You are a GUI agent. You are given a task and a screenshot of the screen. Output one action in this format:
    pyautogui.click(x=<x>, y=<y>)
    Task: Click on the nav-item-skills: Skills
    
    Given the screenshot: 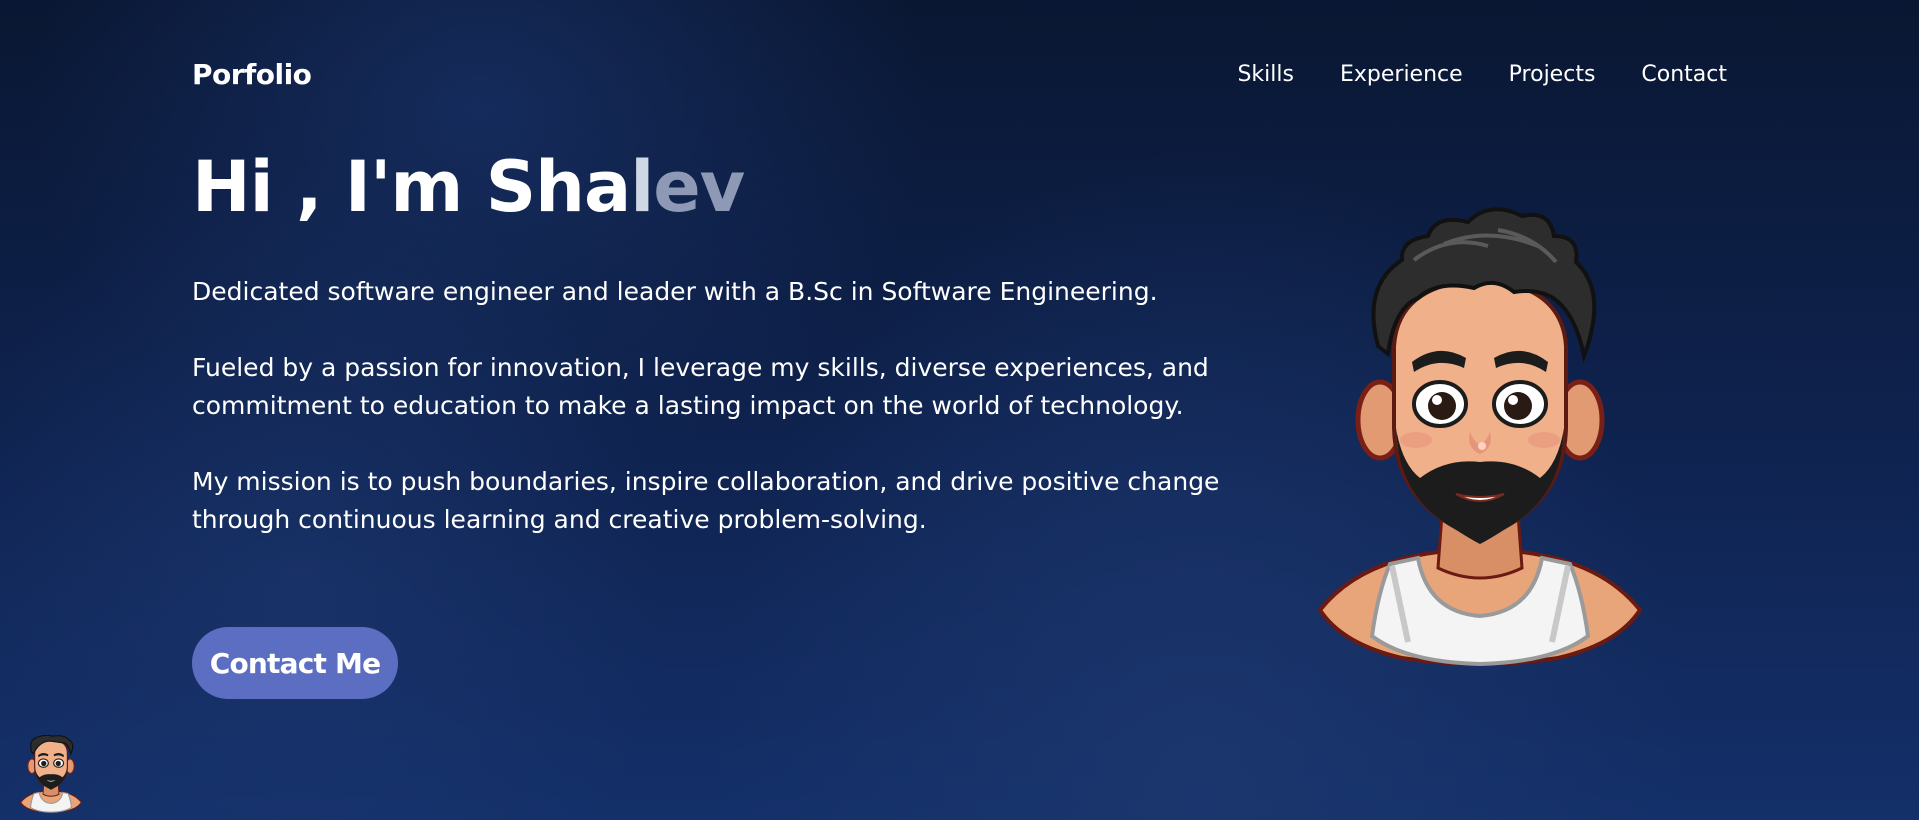 What is the action you would take?
    pyautogui.click(x=1265, y=74)
    